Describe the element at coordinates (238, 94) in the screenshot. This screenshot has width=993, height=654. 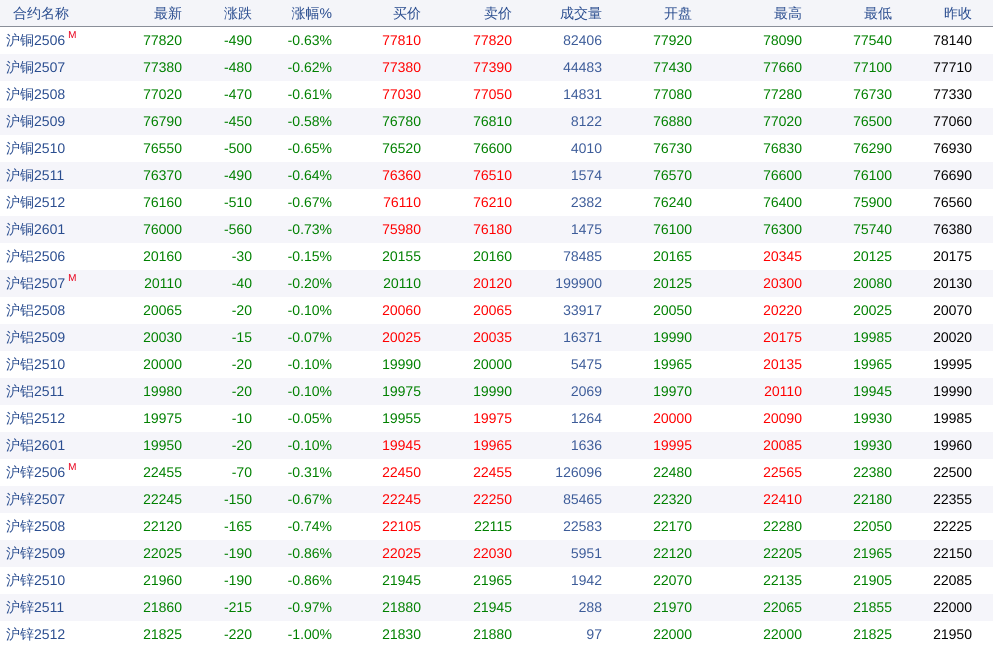
I see `table-cell: -470` at that location.